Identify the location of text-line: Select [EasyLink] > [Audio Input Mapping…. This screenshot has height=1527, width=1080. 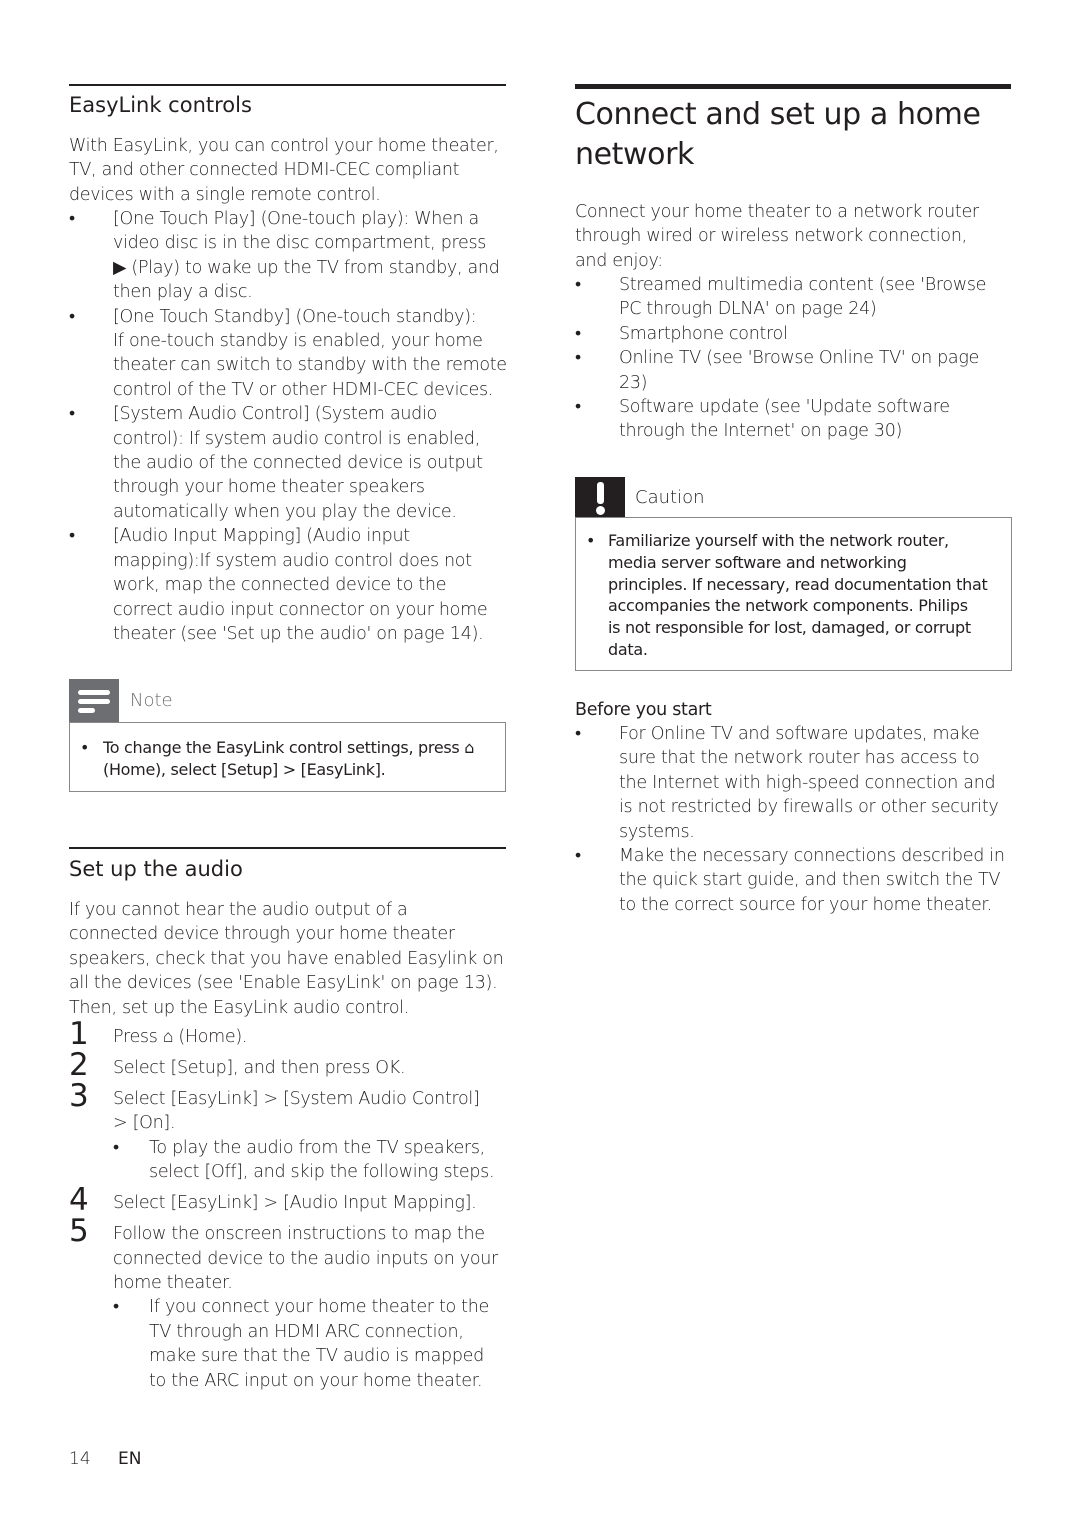
(295, 1203).